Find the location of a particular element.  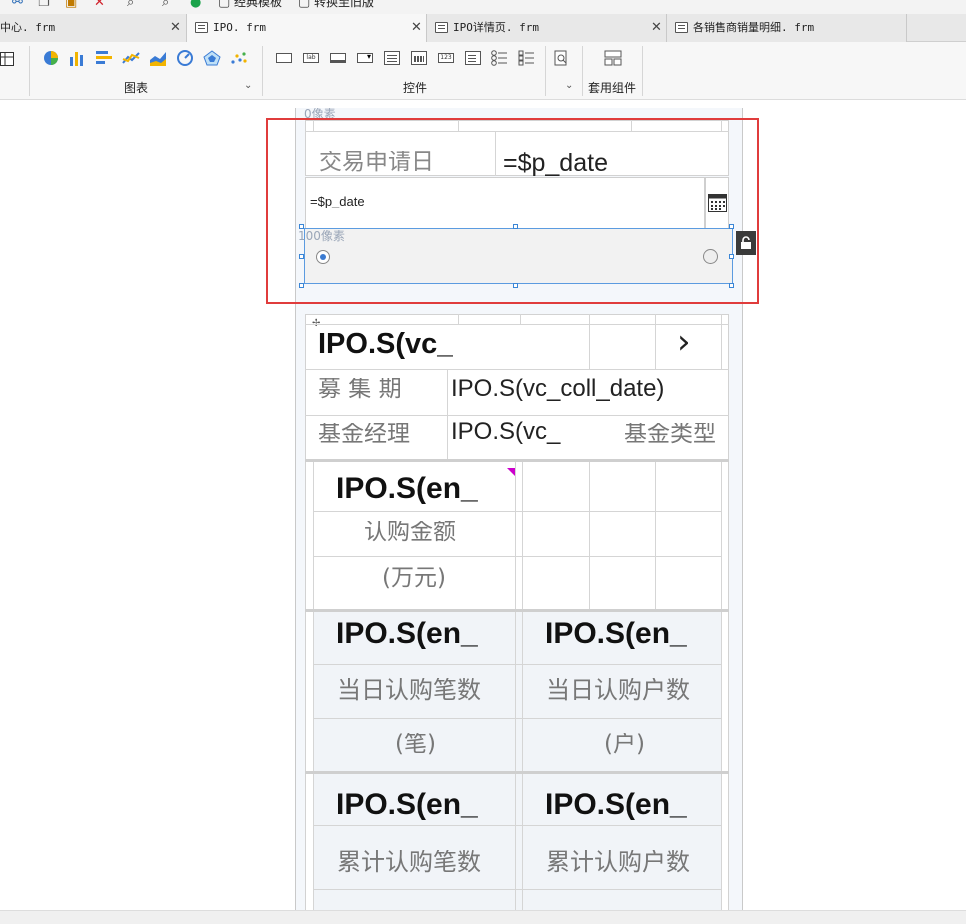

convert-old-button: 转换至旧版 is located at coordinates (344, 4).